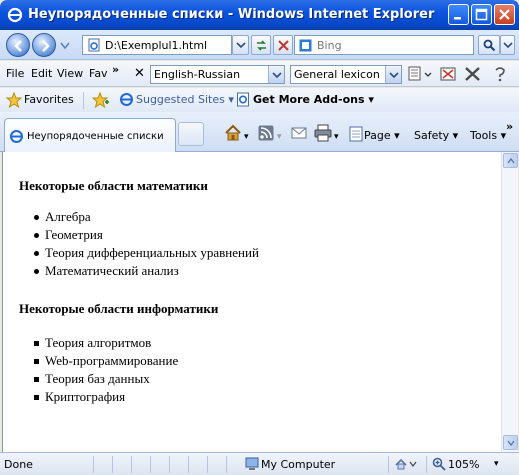  I want to click on ie-icon, so click(15, 15).